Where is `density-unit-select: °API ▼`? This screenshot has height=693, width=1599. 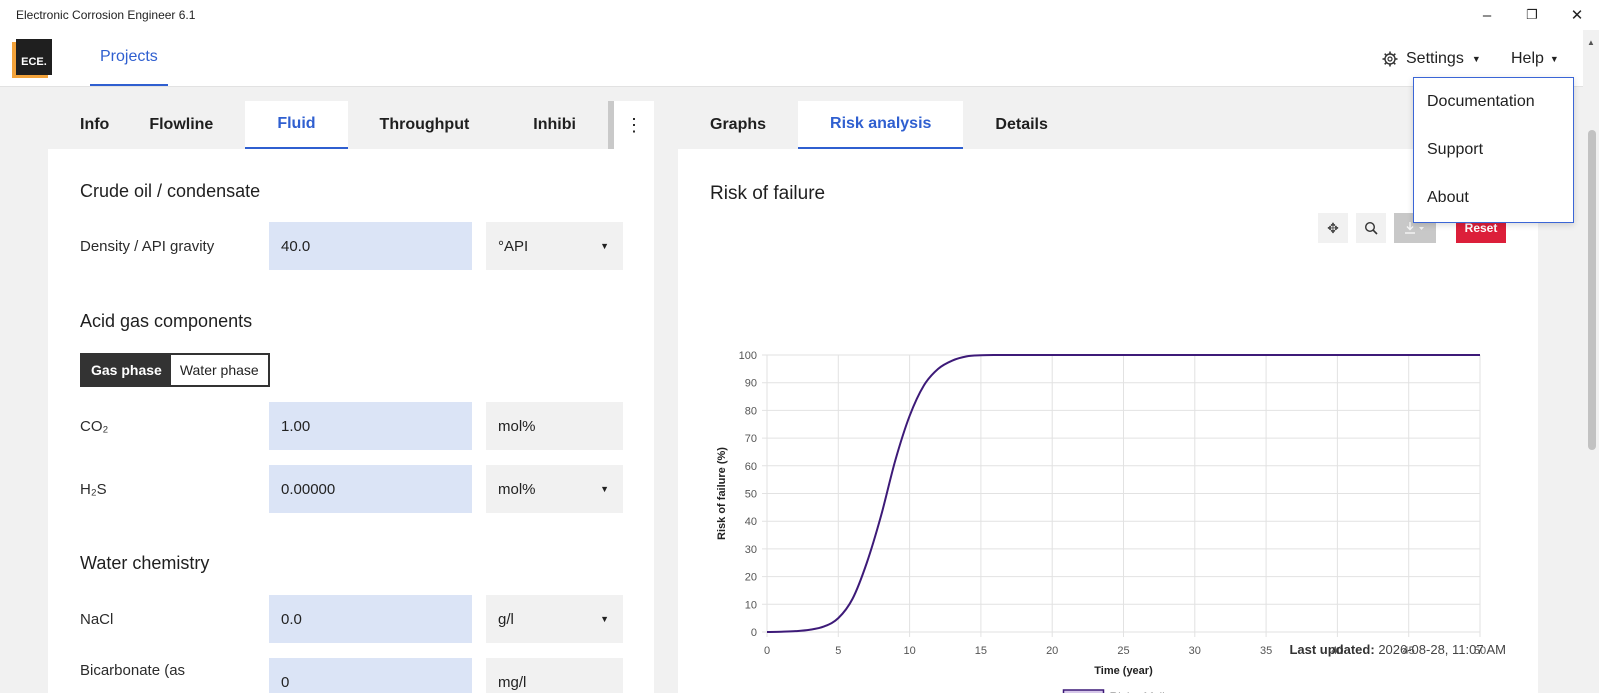
density-unit-select: °API ▼ is located at coordinates (554, 246).